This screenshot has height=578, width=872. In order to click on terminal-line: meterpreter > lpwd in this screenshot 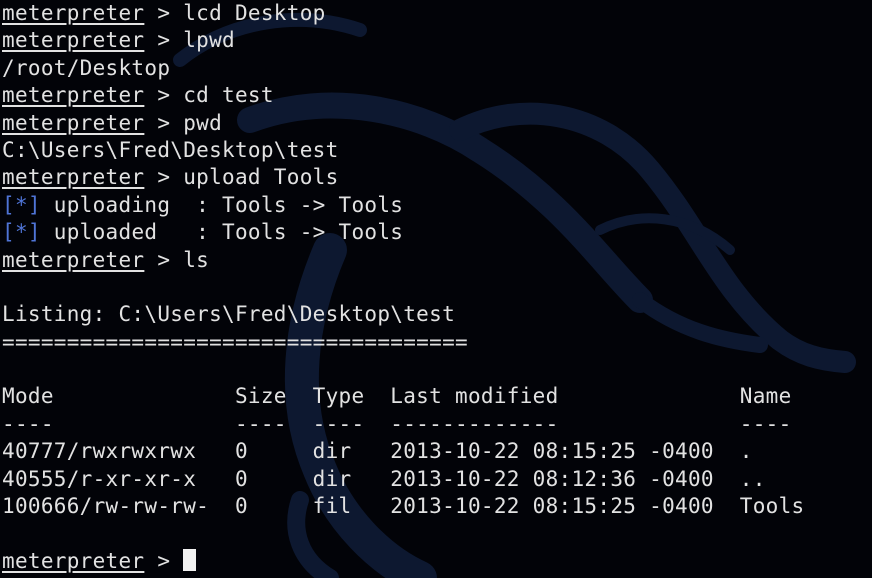, I will do `click(403, 40)`.